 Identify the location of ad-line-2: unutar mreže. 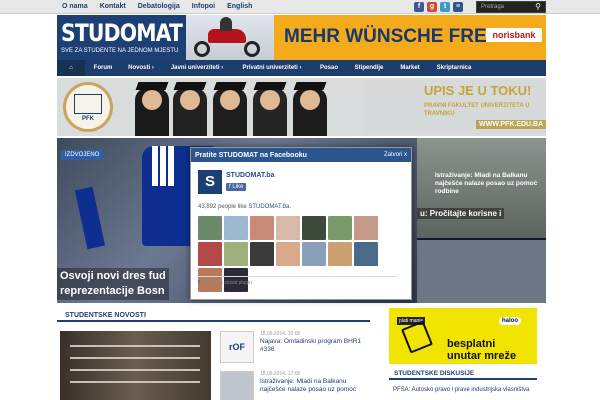
(482, 356).